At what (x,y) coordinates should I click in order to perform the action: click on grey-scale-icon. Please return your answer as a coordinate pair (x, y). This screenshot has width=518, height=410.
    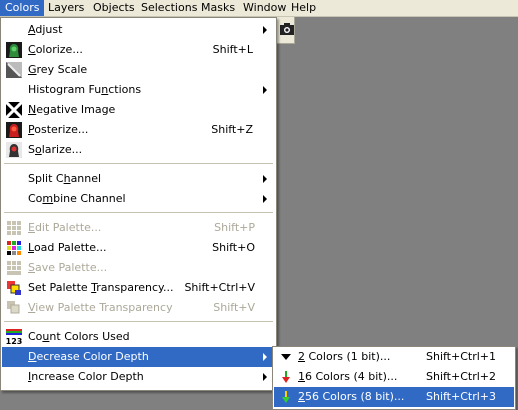
    Looking at the image, I should click on (14, 70).